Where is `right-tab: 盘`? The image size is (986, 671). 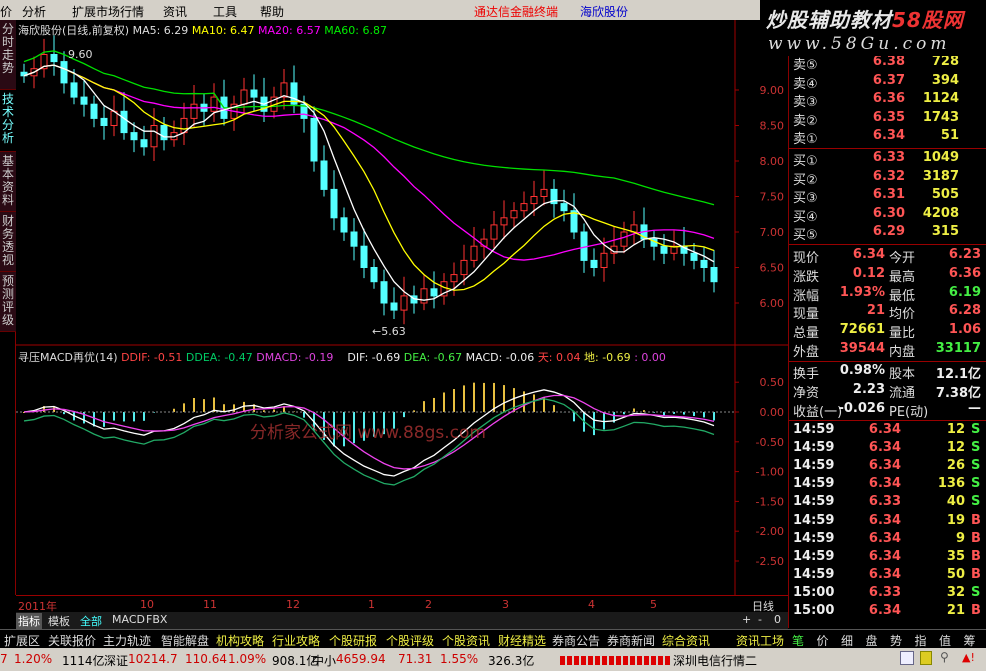
right-tab: 盘 is located at coordinates (872, 640).